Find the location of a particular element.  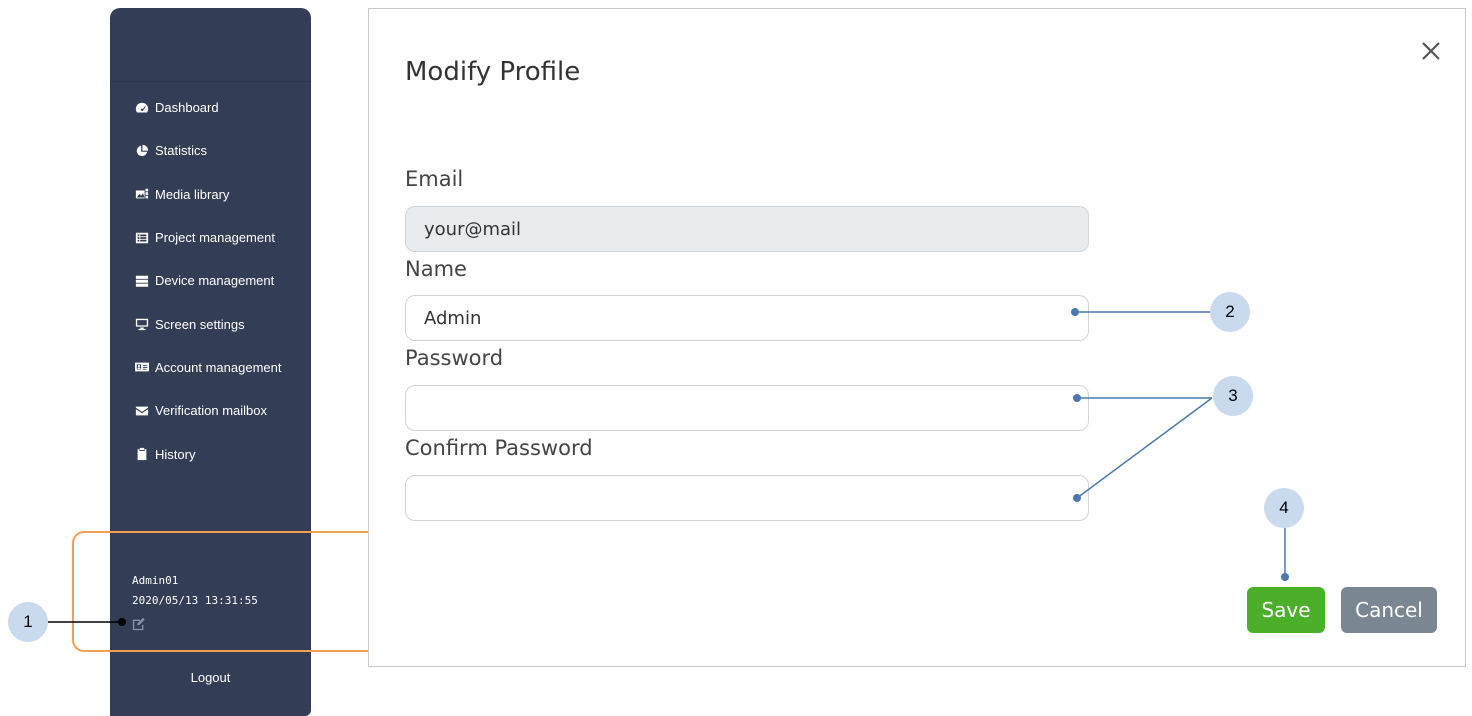

email-field is located at coordinates (747, 229).